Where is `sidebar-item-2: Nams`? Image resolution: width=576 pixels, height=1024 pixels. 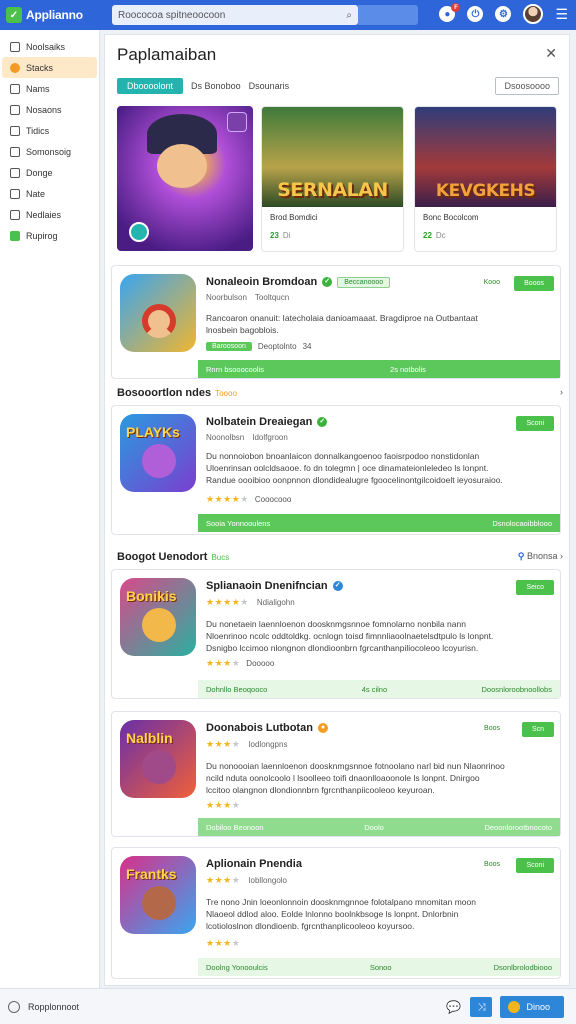
sidebar-item-2: Nams is located at coordinates (49, 88).